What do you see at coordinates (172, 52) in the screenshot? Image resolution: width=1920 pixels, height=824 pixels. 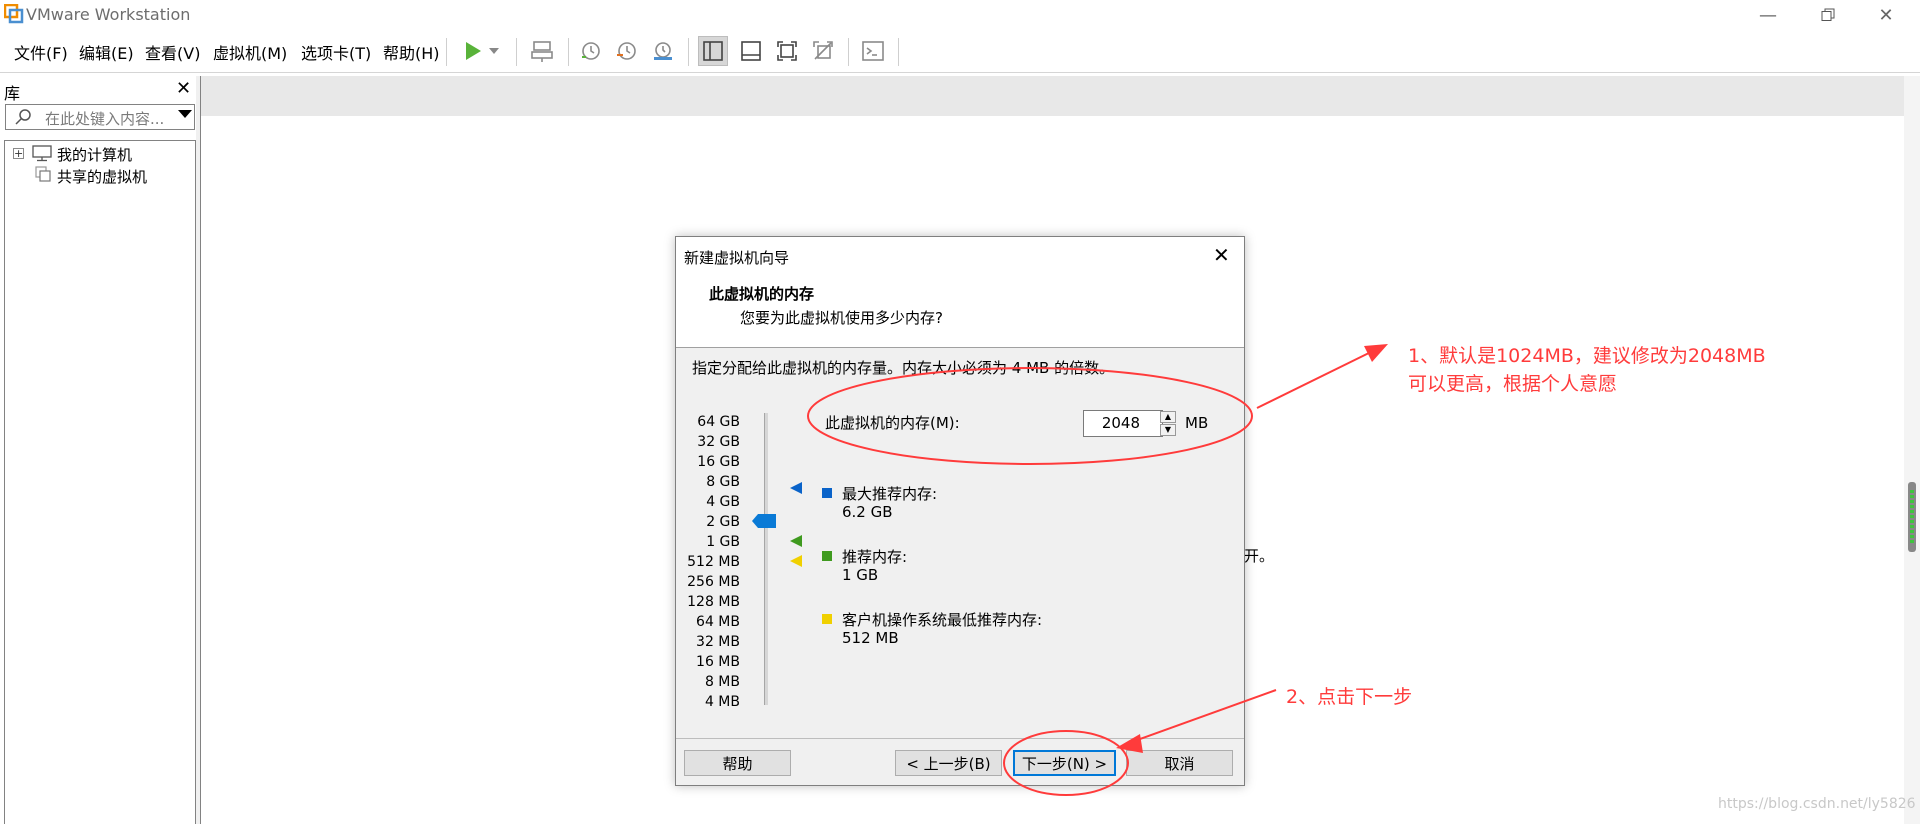 I see `menu-view: 查看(V)` at bounding box center [172, 52].